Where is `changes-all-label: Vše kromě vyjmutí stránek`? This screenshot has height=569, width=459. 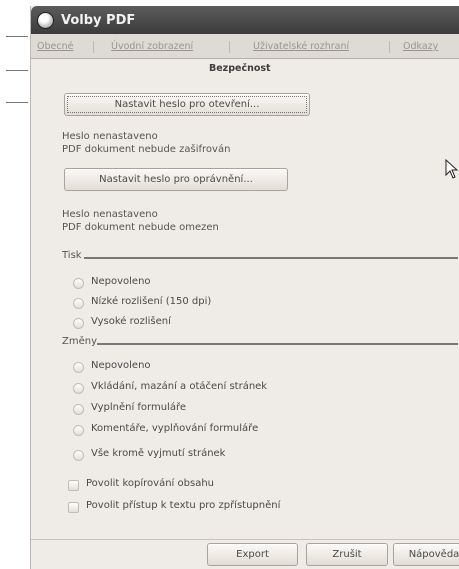
changes-all-label: Vše kromě vyjmutí stránek is located at coordinates (158, 453).